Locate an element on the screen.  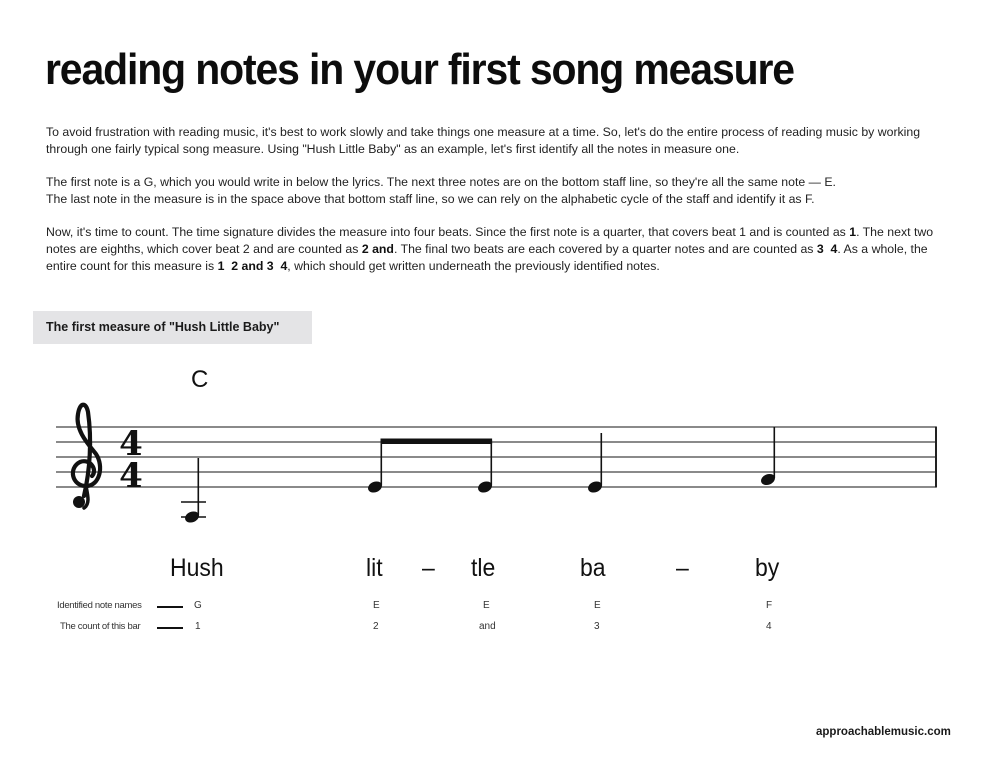
note-names-label: Identified note names is located at coordinates (99, 605).